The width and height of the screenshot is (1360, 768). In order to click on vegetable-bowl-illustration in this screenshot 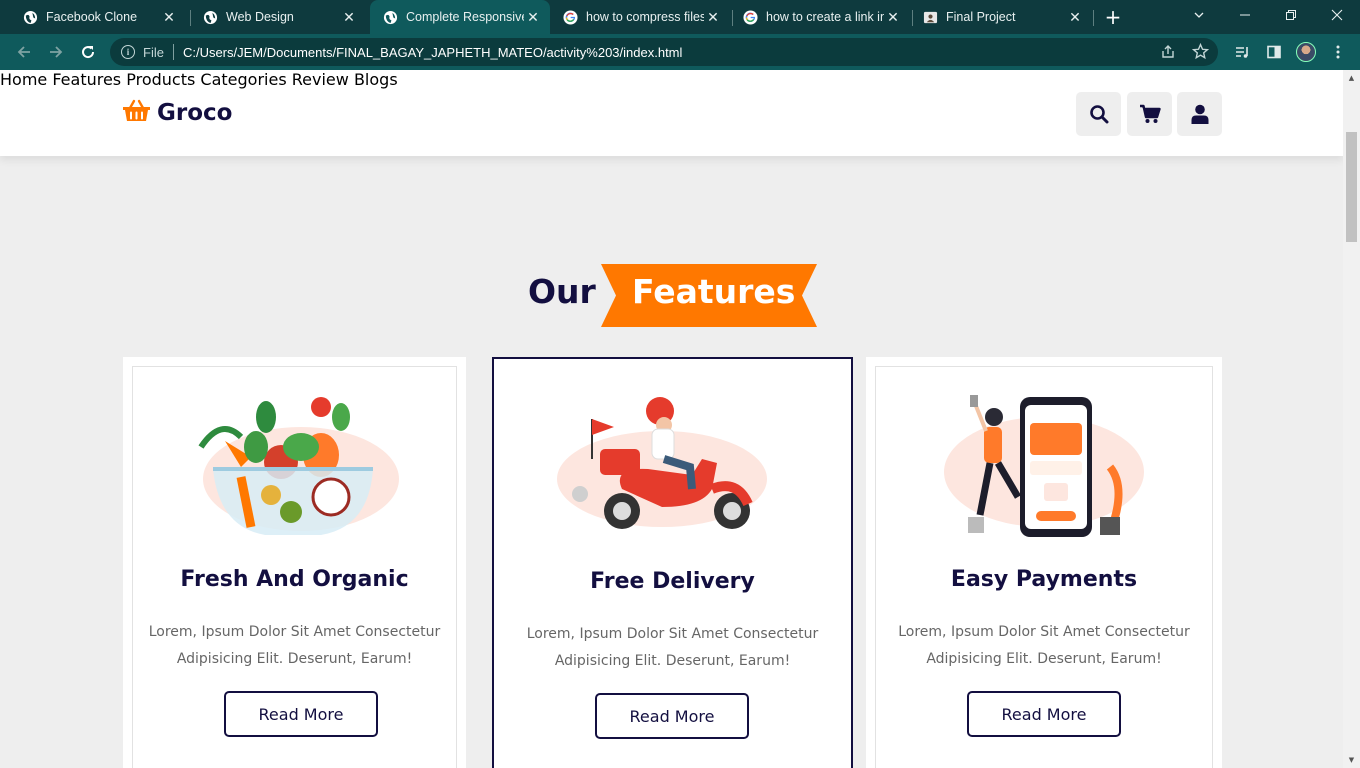, I will do `click(298, 466)`.